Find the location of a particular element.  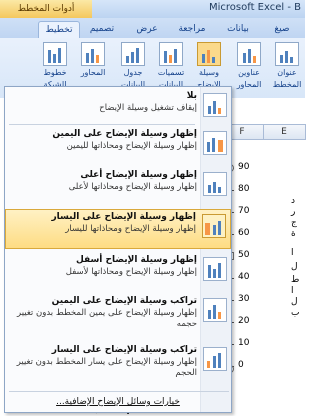

legend-left-icon is located at coordinates (214, 226).